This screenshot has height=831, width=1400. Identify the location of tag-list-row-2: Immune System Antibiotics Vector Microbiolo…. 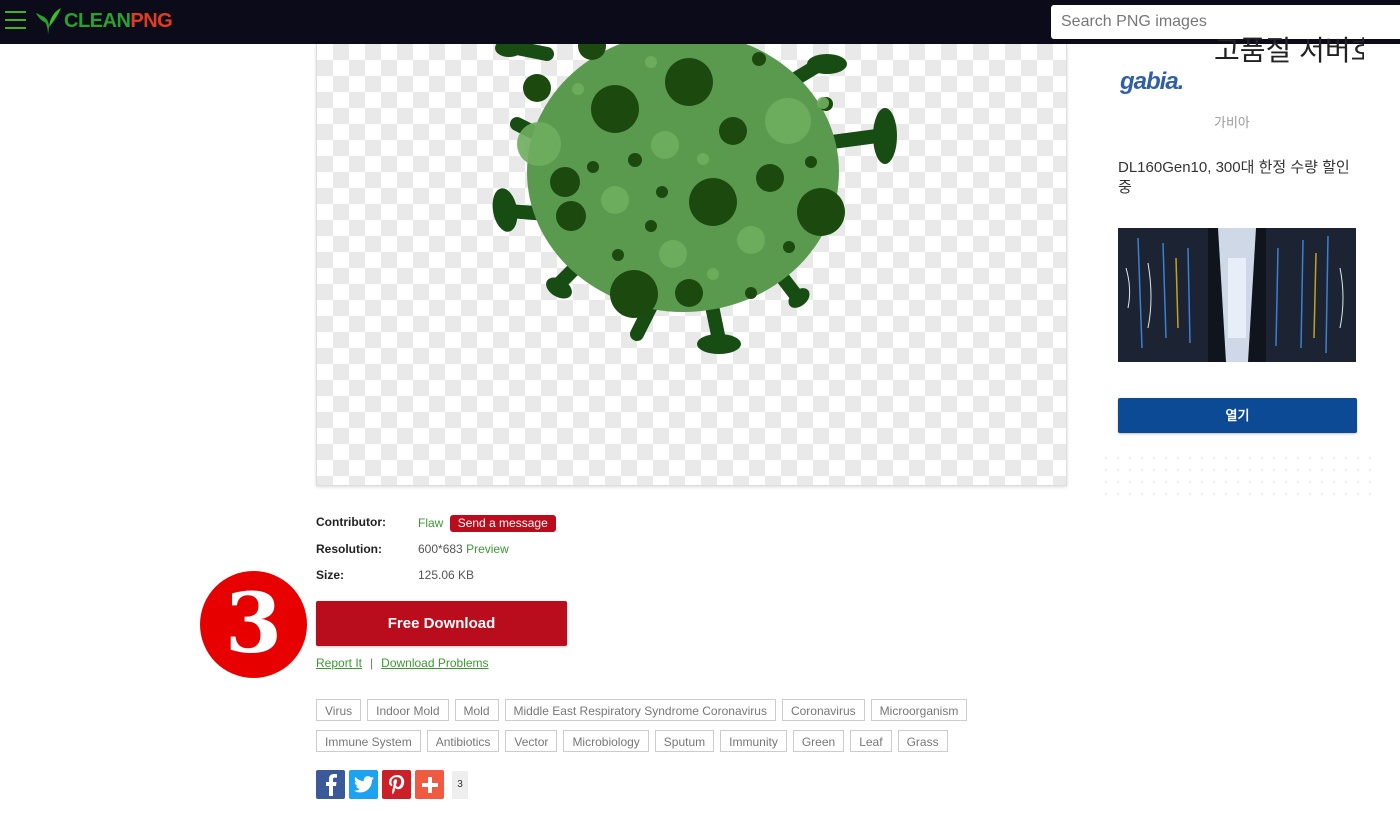
(686, 741).